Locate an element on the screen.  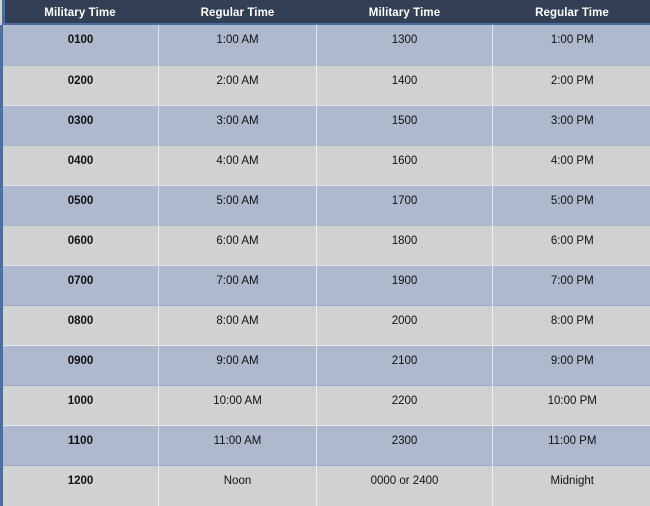
table-row: 0900 9:00 AM 2100 9:00 PM is located at coordinates (325, 365).